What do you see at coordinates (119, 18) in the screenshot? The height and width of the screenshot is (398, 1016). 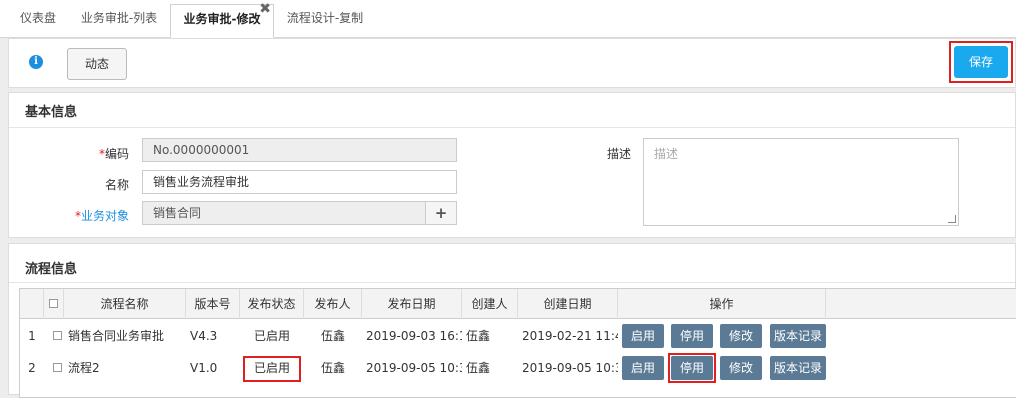 I see `tab-label: 业务审批-列表` at bounding box center [119, 18].